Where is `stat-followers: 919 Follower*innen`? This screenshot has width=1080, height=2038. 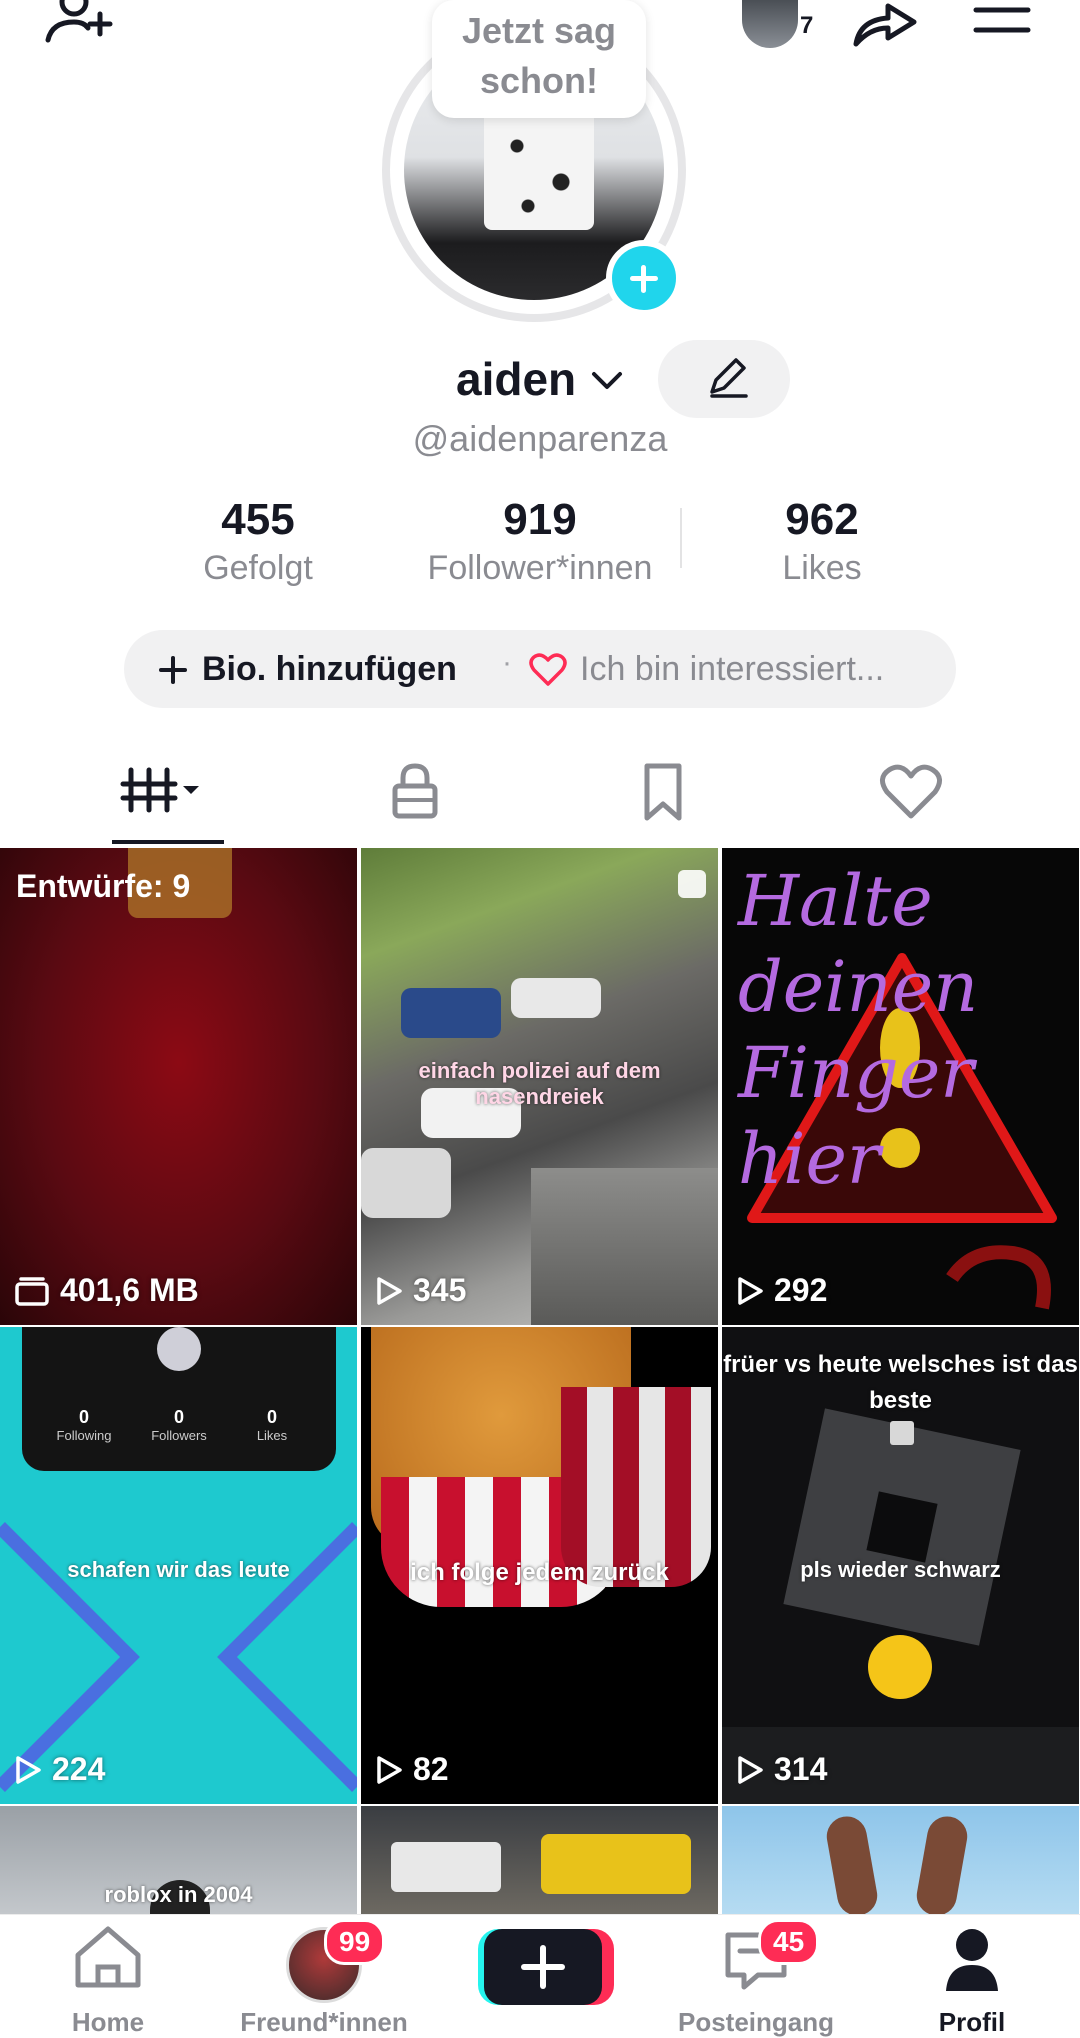 stat-followers: 919 Follower*innen is located at coordinates (540, 541).